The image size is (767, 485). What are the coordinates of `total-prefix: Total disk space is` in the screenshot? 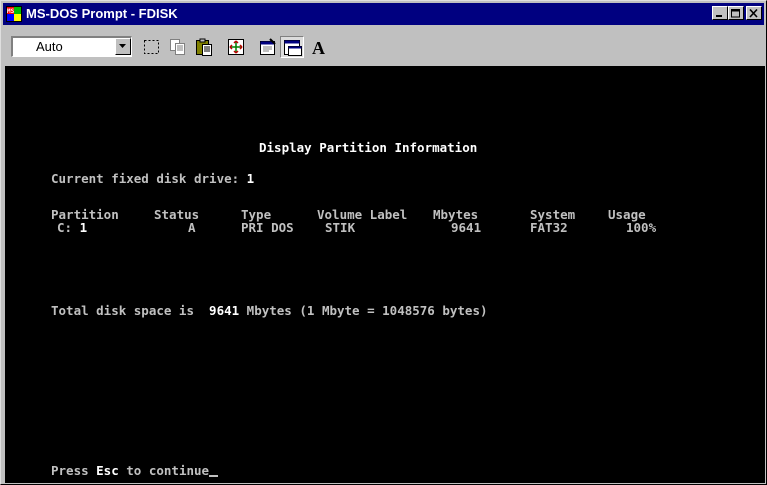 It's located at (126, 310).